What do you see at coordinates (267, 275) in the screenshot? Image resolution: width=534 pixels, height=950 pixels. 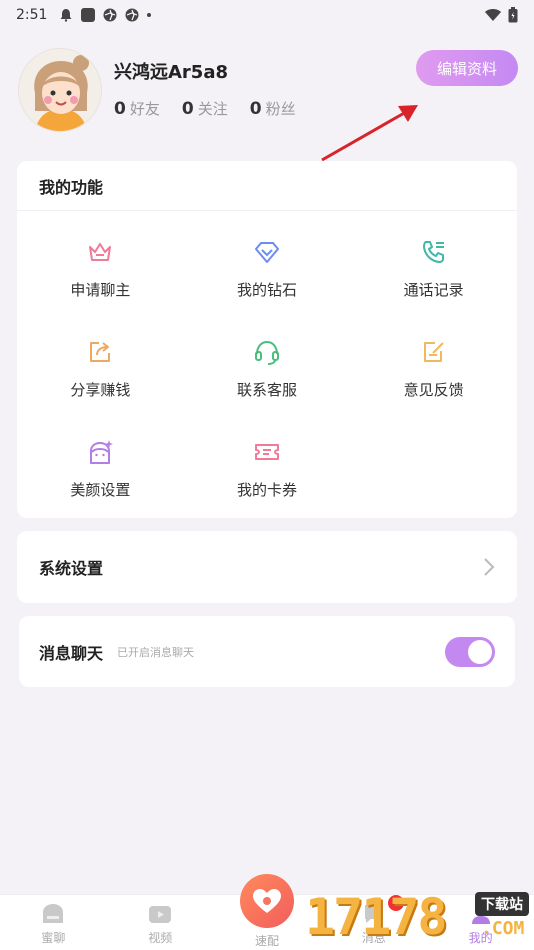 I see `function-my-diamonds: 我的钻石` at bounding box center [267, 275].